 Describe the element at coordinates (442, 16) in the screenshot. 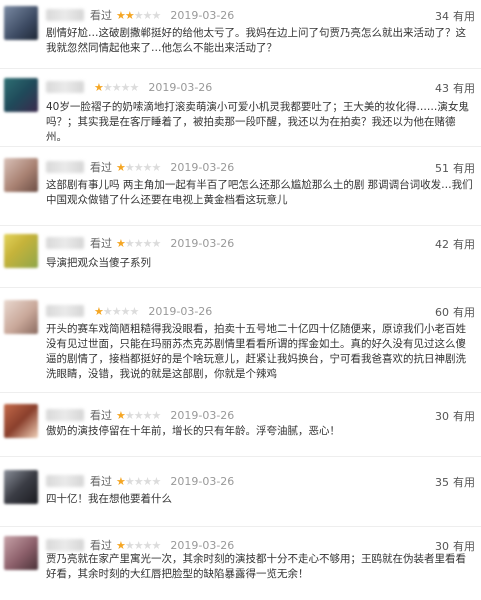

I see `useful-count: 34` at that location.